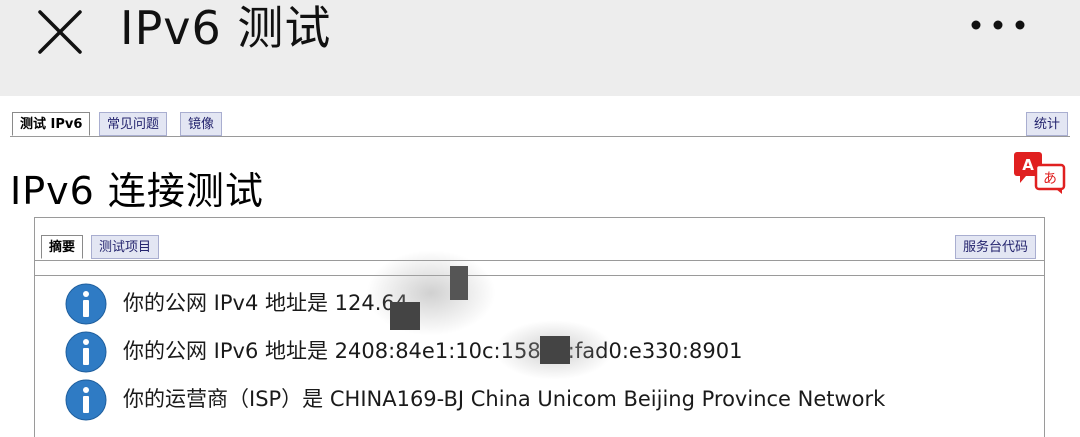  I want to click on tab-stats: 统计, so click(1047, 124).